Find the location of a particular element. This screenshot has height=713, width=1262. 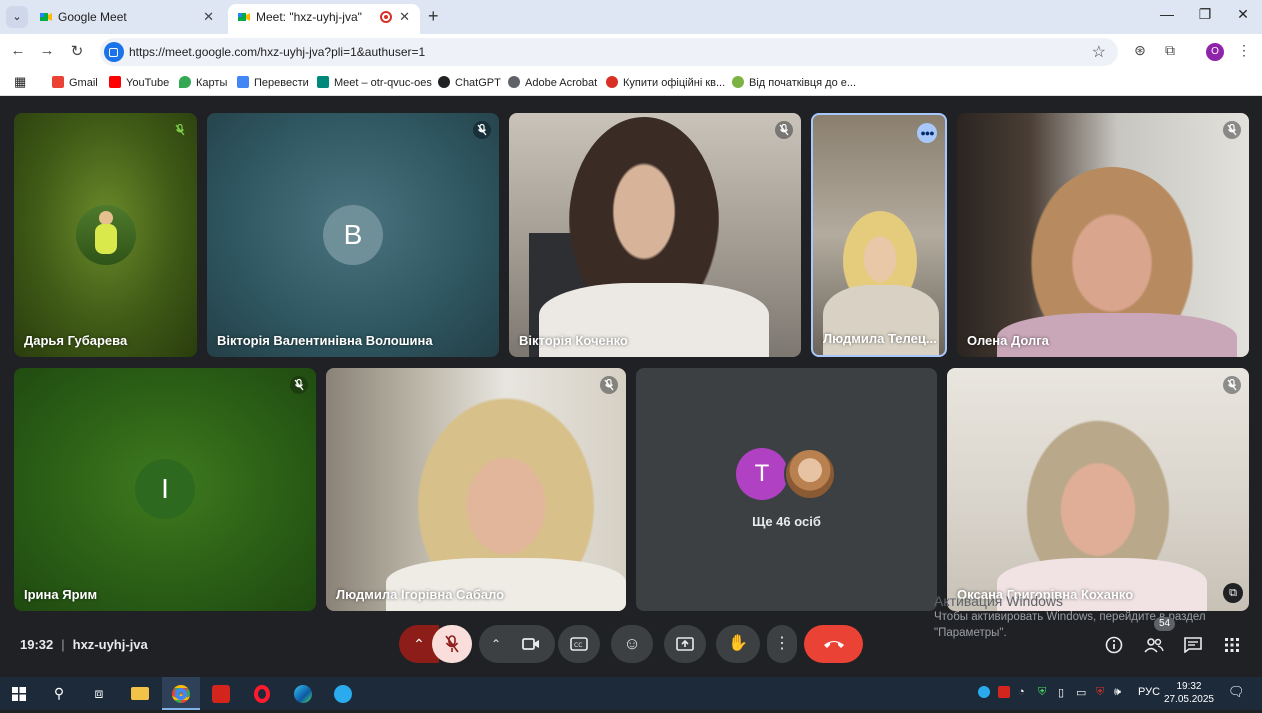

svg-text: CC is located at coordinates (578, 645).